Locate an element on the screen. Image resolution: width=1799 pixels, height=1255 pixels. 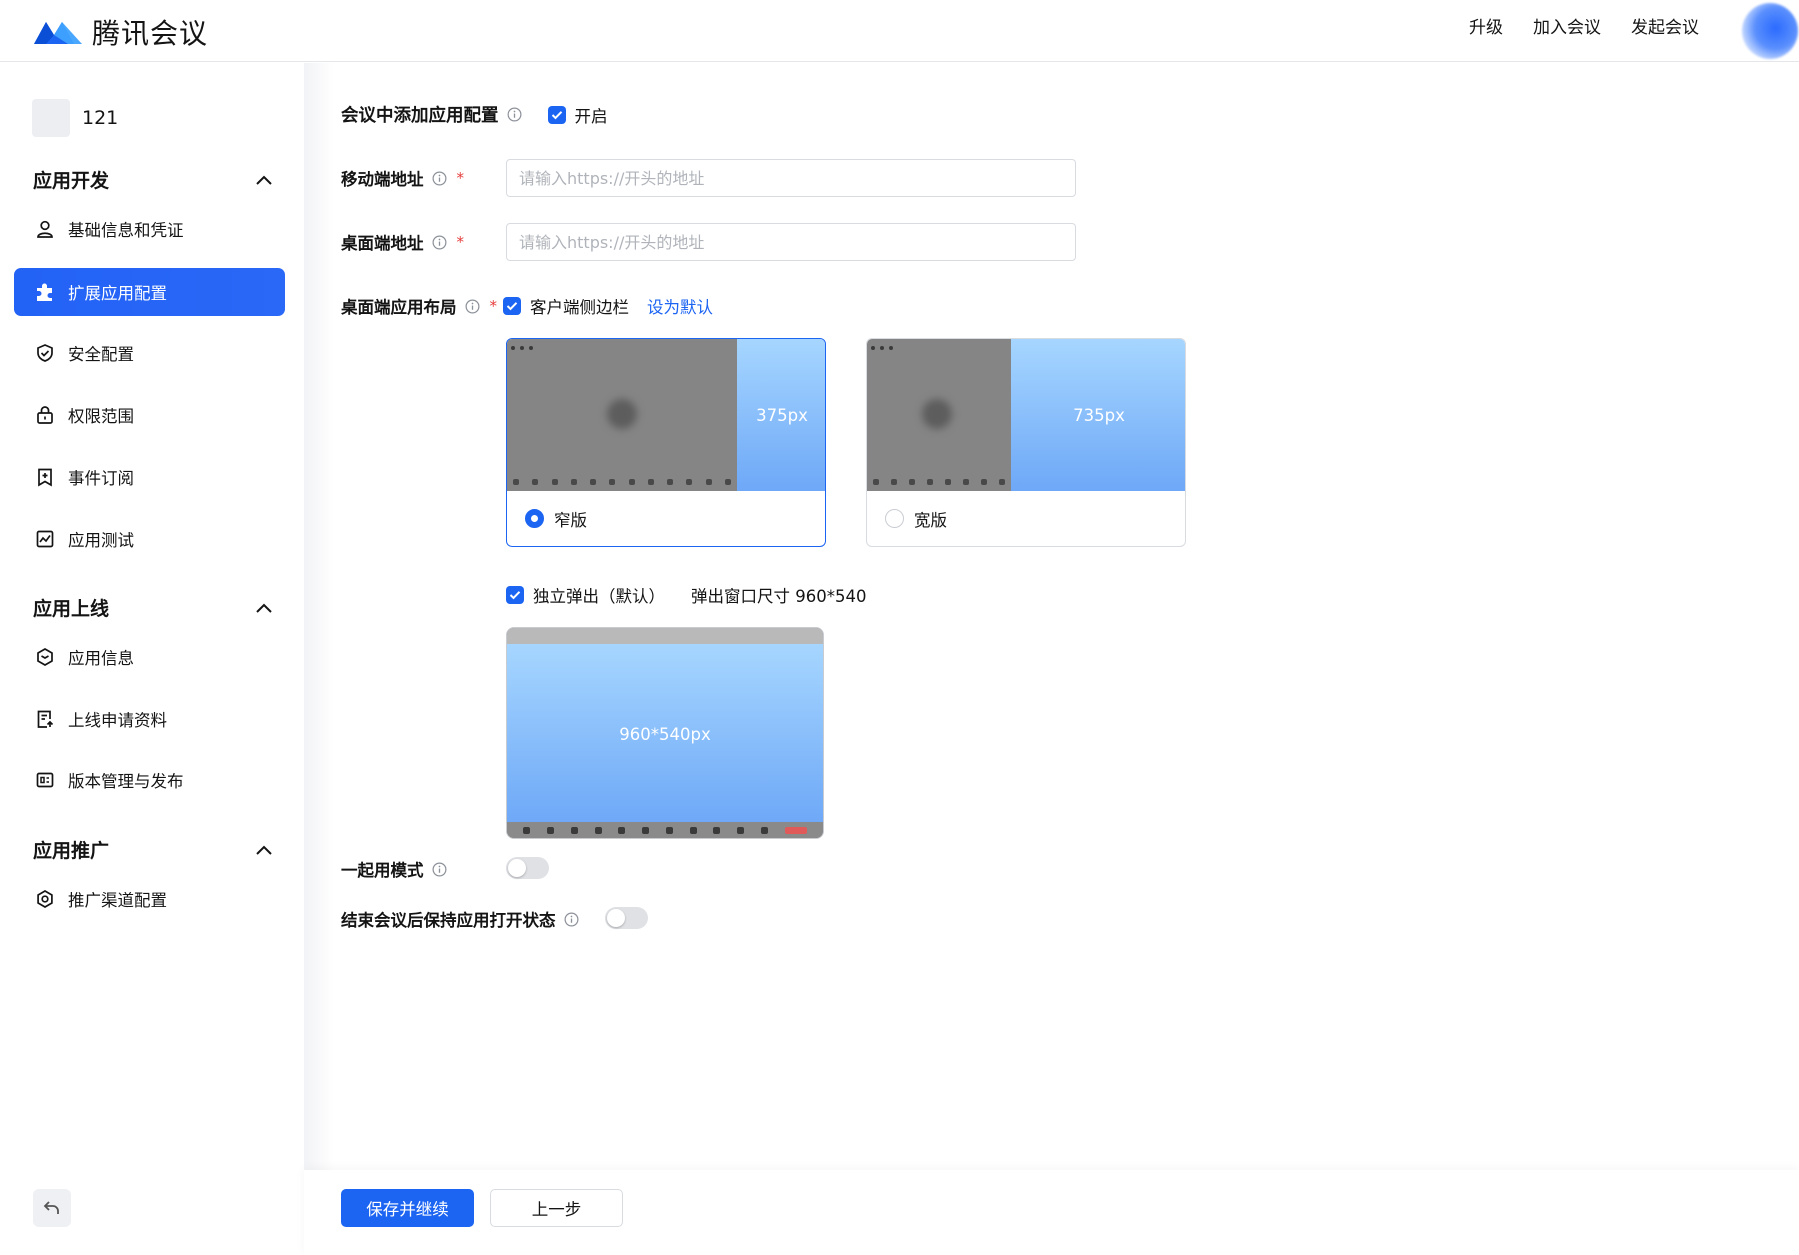
popup-checkbox-label: 独立弹出（默认） is located at coordinates (599, 596).